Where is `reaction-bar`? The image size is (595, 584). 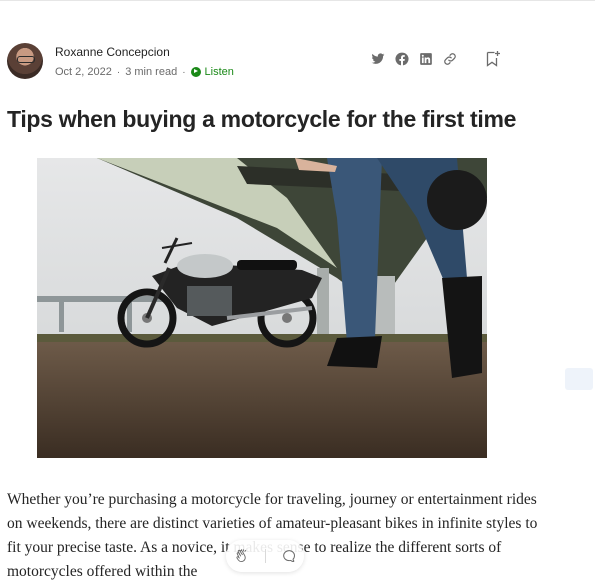
reaction-bar is located at coordinates (265, 556).